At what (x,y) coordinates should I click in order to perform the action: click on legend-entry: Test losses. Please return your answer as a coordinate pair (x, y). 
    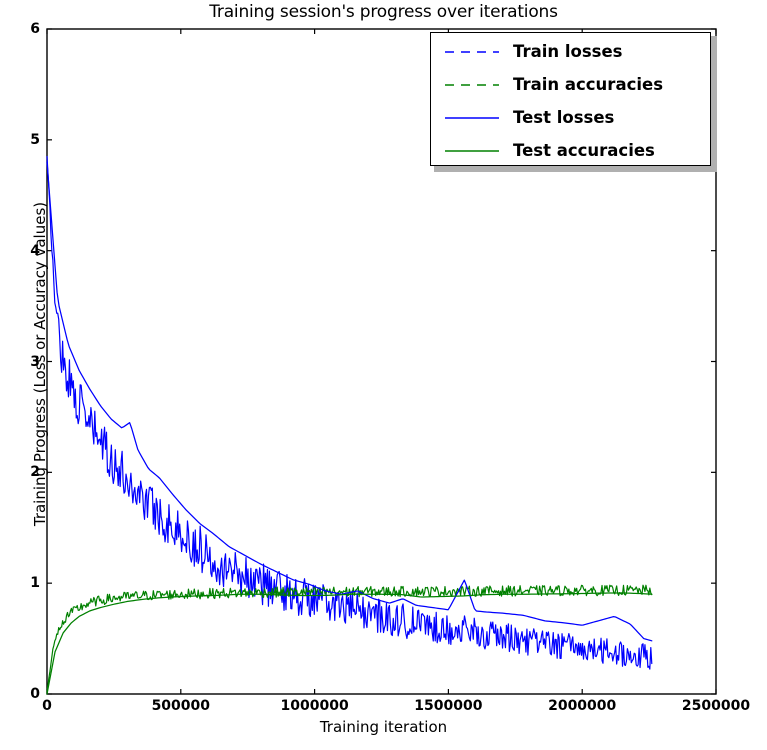
    Looking at the image, I should click on (571, 117).